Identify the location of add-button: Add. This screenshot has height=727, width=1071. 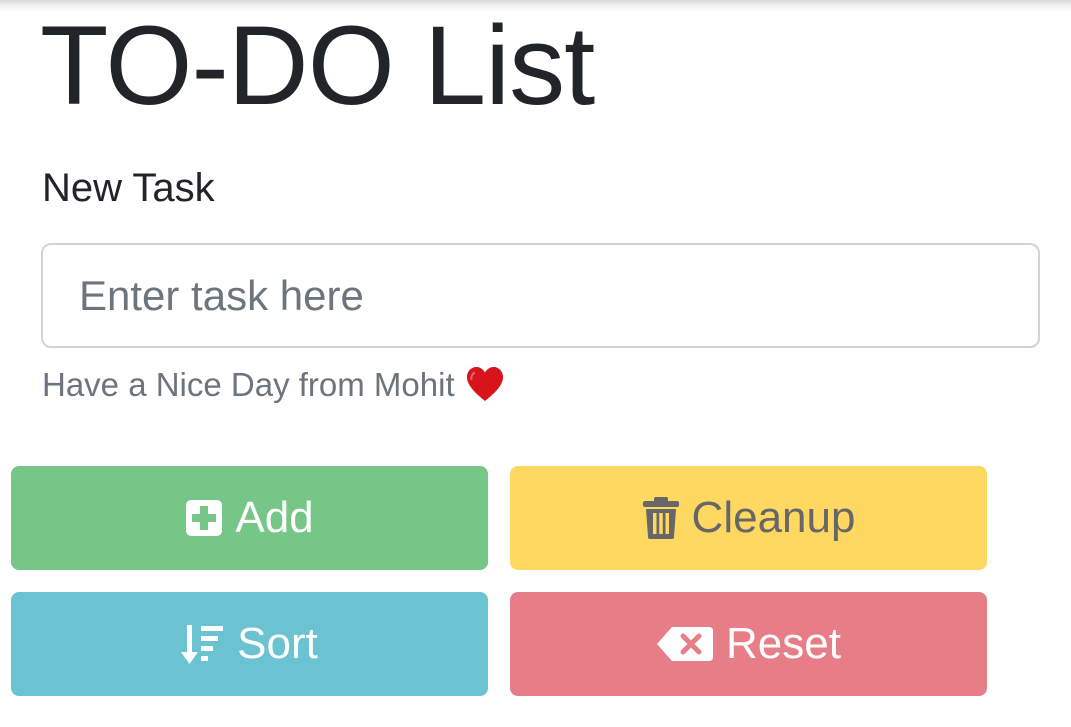
(249, 518).